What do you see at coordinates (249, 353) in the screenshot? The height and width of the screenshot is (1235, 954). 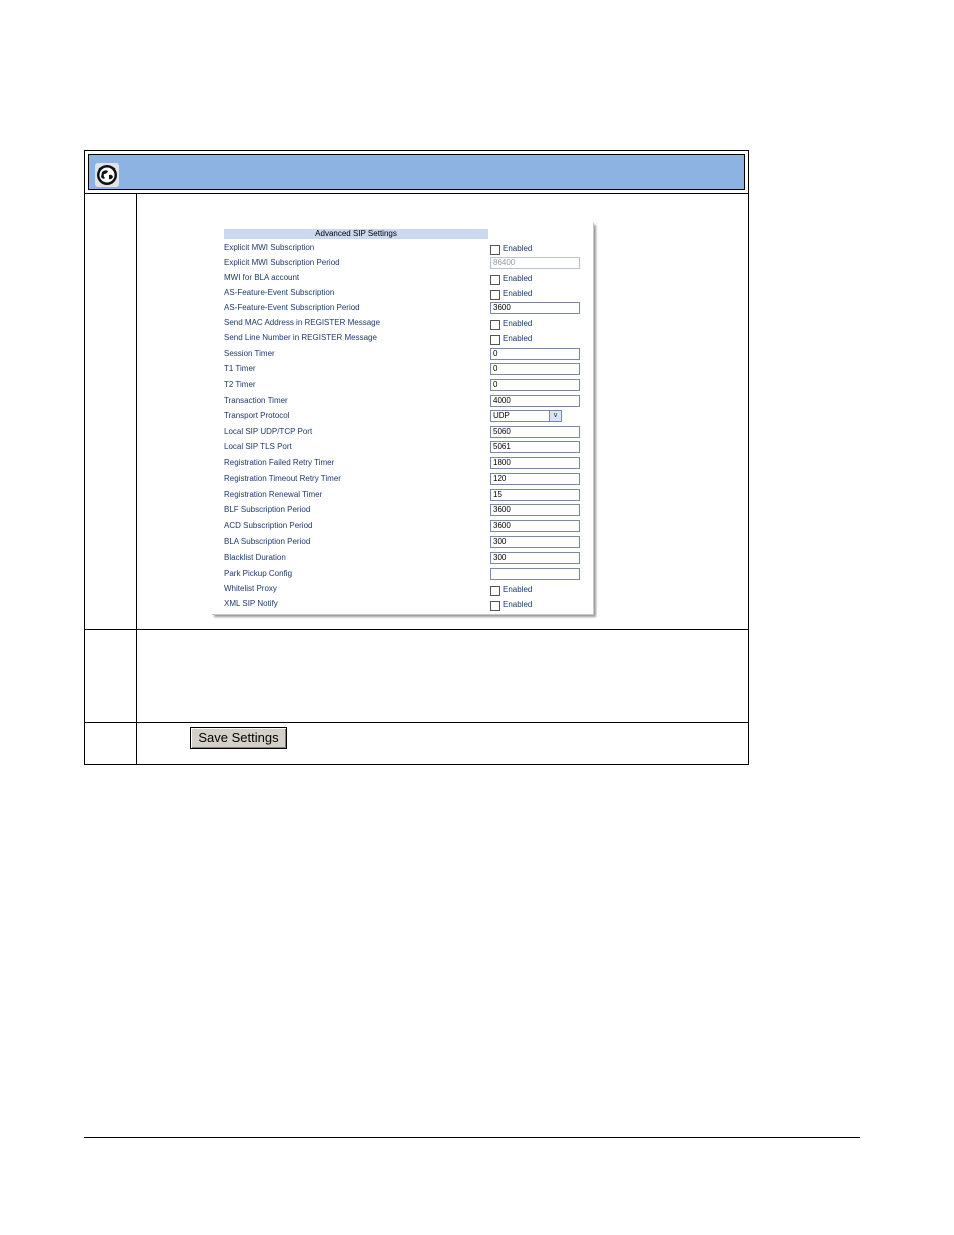 I see `session-timer-label: Session Timer` at bounding box center [249, 353].